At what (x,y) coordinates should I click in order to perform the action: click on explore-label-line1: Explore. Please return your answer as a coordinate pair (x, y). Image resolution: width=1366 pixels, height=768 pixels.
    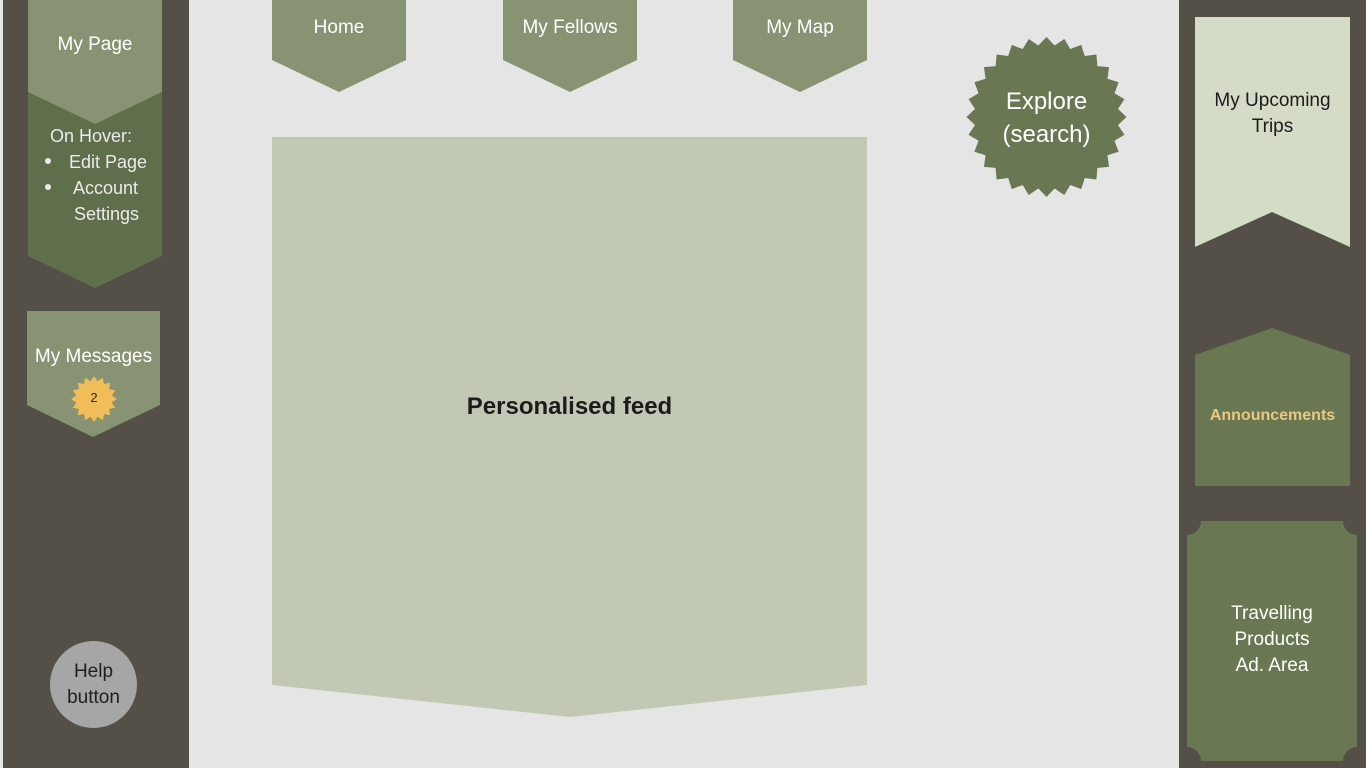
    Looking at the image, I should click on (1046, 101).